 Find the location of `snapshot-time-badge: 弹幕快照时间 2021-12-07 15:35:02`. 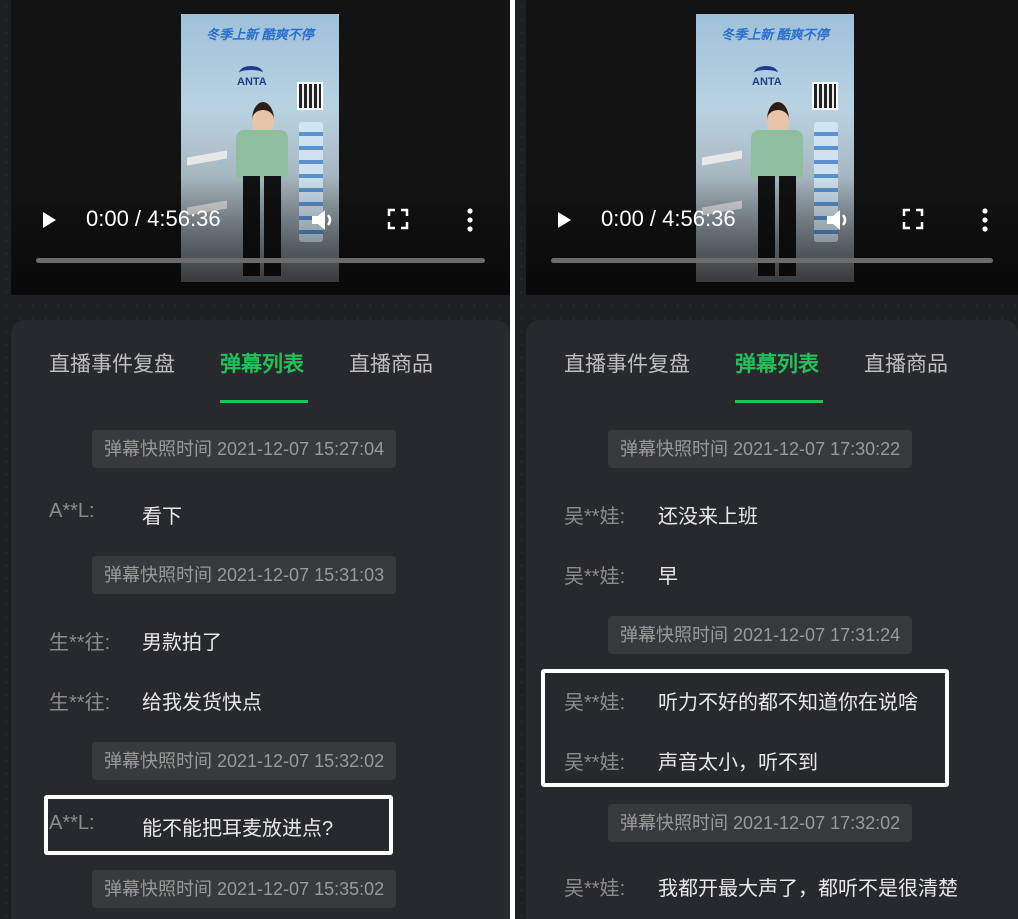

snapshot-time-badge: 弹幕快照时间 2021-12-07 15:35:02 is located at coordinates (244, 889).